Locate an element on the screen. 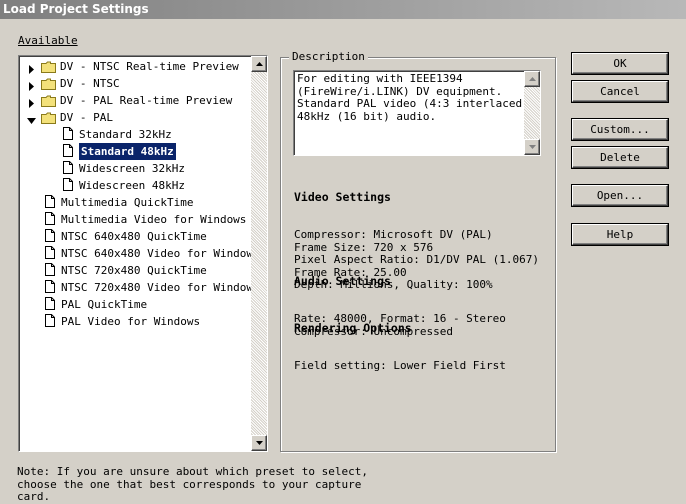  preset-item: Standard 48kHz is located at coordinates (133, 151).